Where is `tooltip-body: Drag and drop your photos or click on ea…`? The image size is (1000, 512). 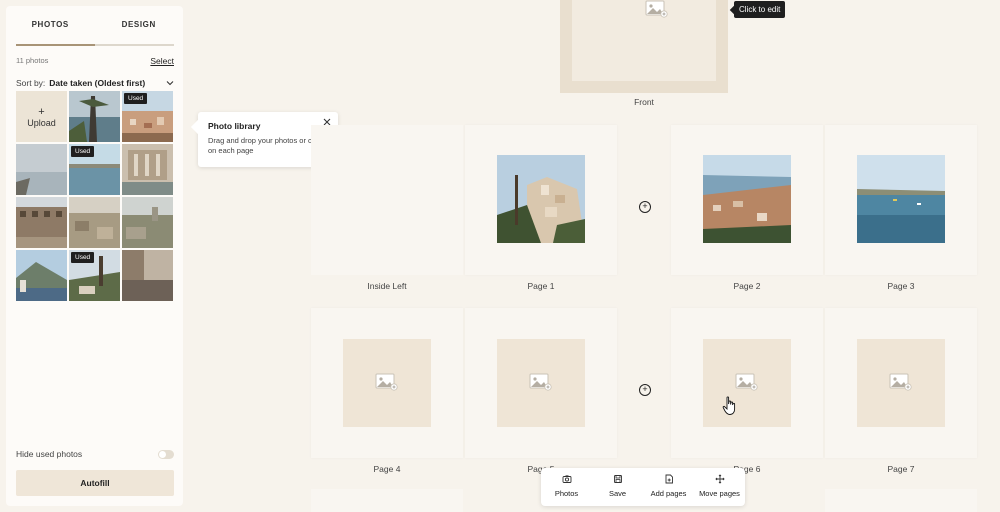 tooltip-body: Drag and drop your photos or click on ea… is located at coordinates (265, 145).